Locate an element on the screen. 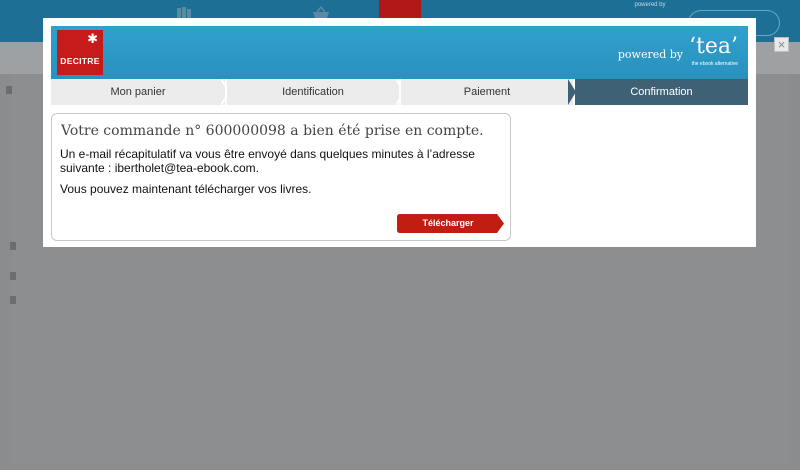  tea-logo: ‘tea’ is located at coordinates (713, 46).